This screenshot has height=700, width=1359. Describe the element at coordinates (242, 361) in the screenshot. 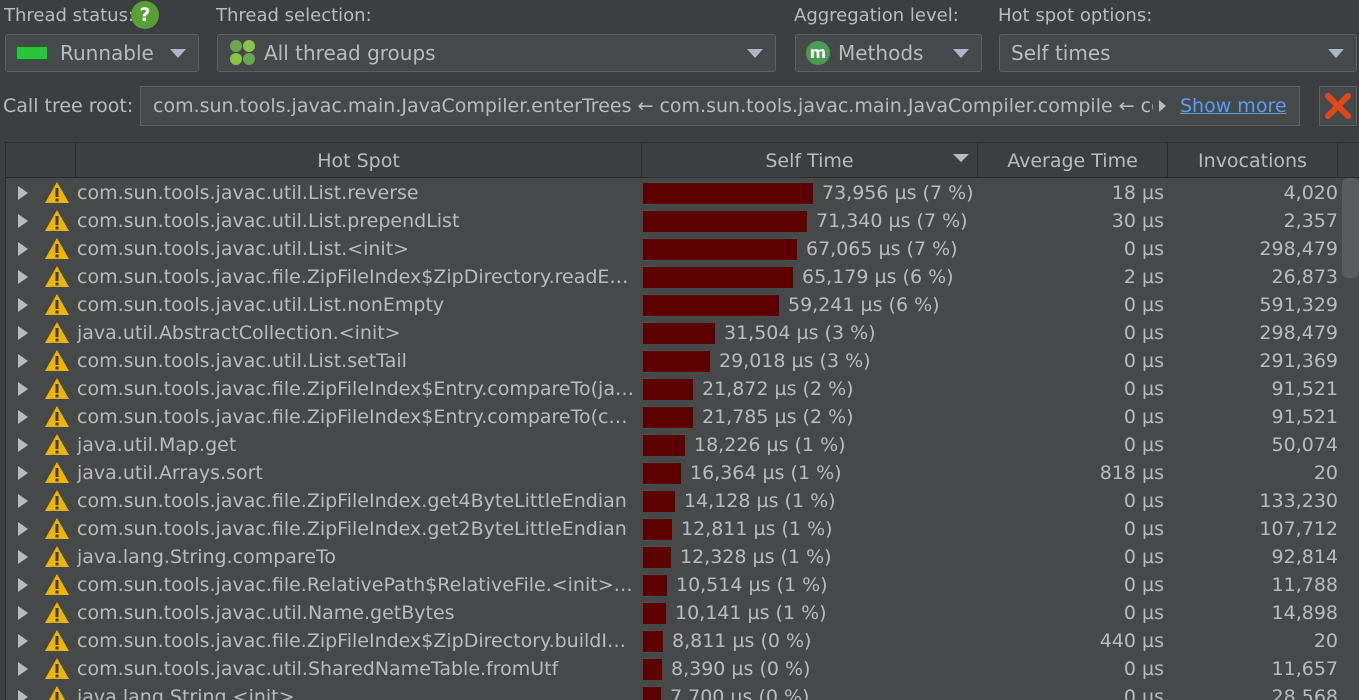

I see `hotspot-method-name: com.sun.tools.javac.util.List.setTail` at that location.